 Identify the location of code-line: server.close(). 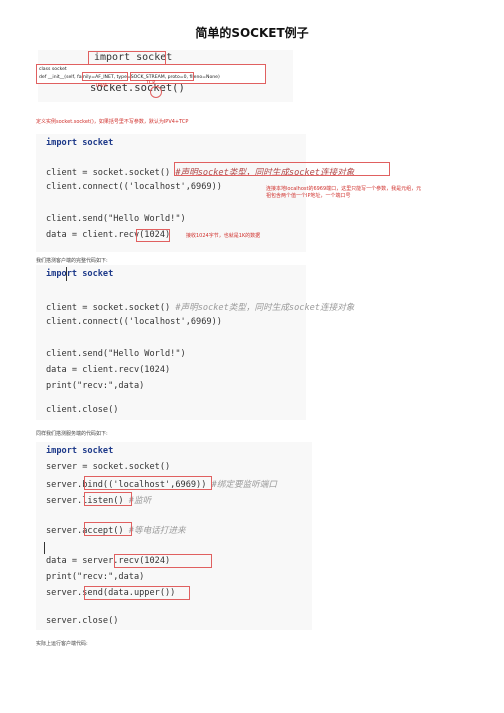
(82, 621).